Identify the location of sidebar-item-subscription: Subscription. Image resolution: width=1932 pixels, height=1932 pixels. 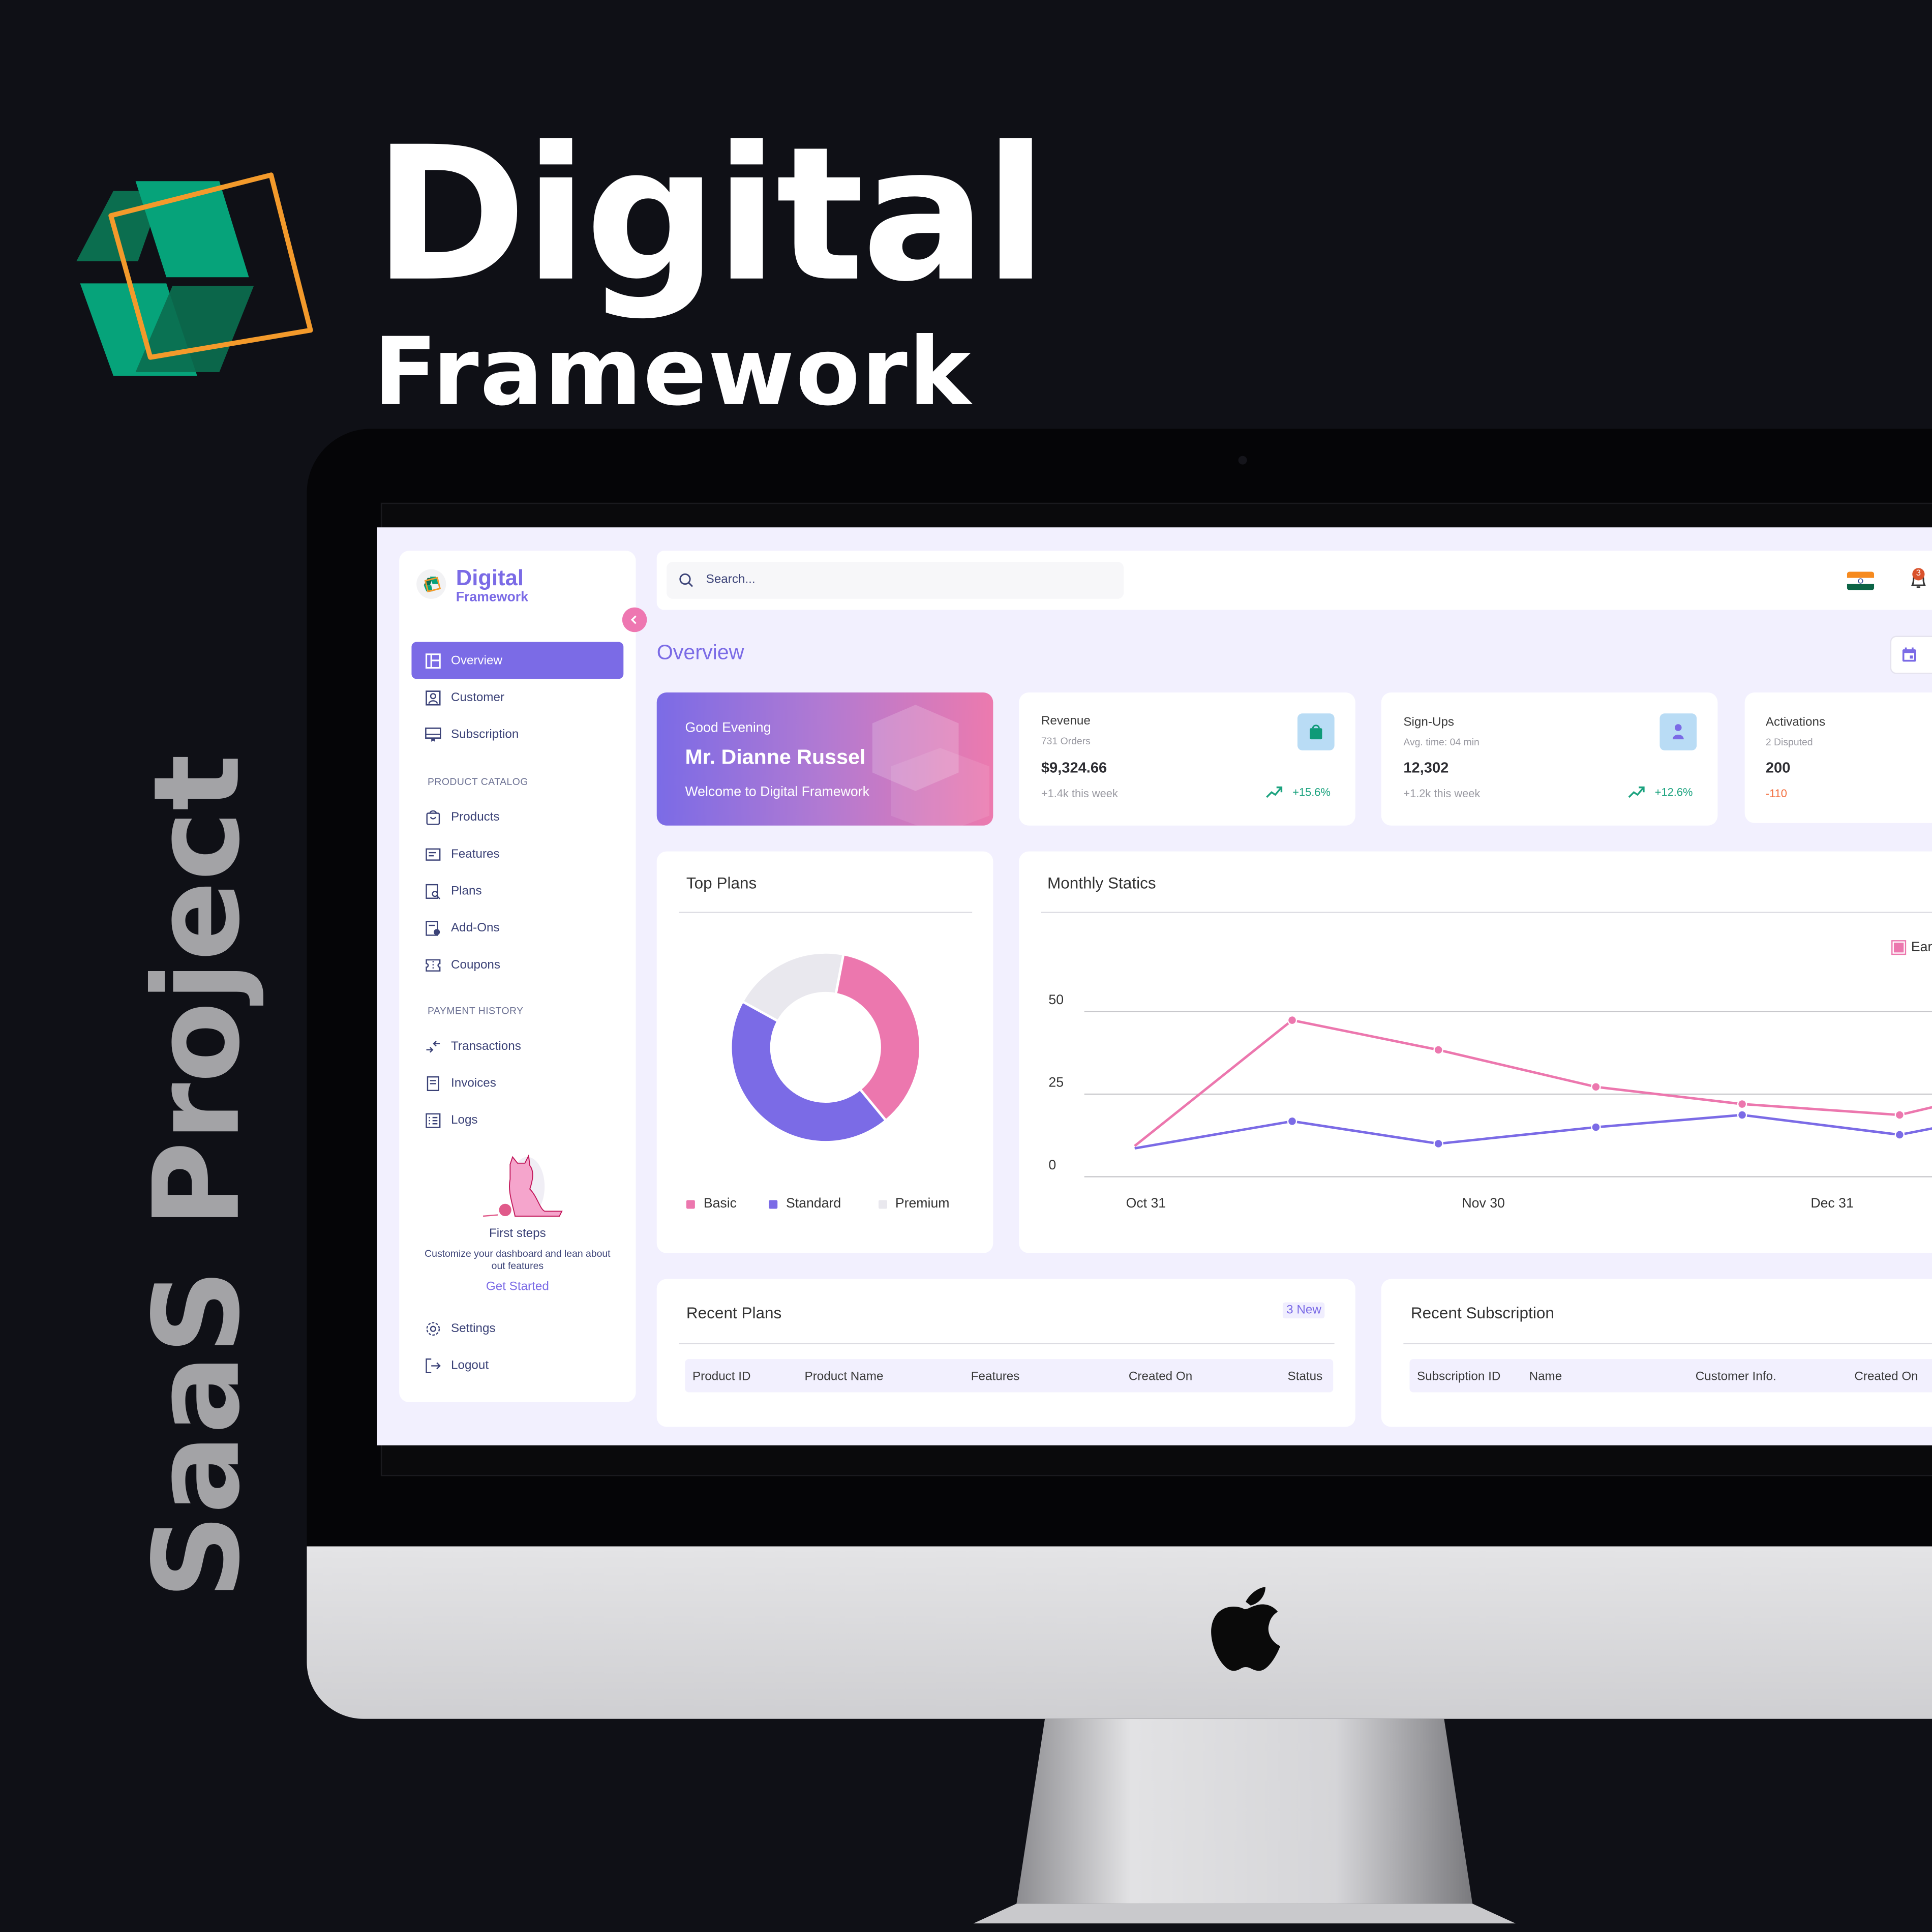
(517, 735).